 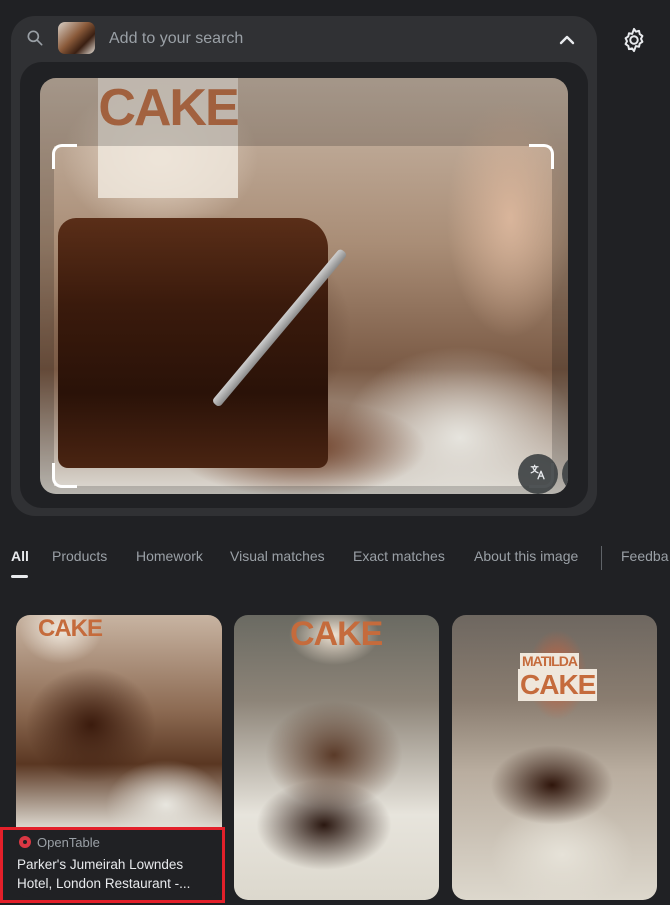 I want to click on result-card: MATILDA CAKE, so click(x=554, y=757).